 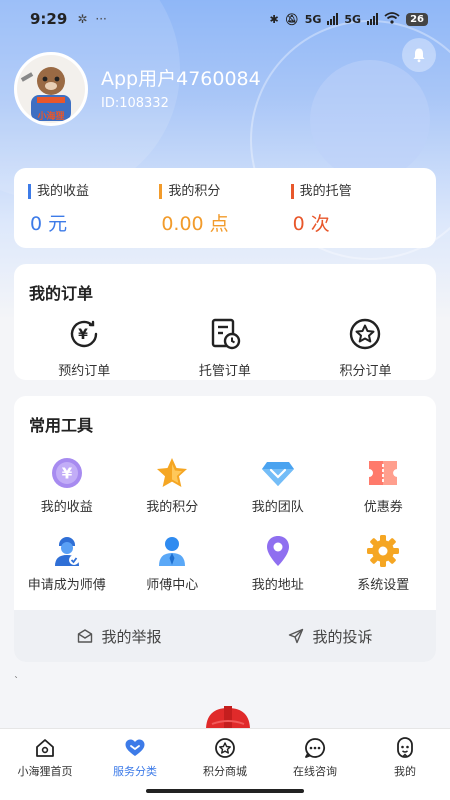 I want to click on my-complaints-label: 我的投诉, so click(x=342, y=636).